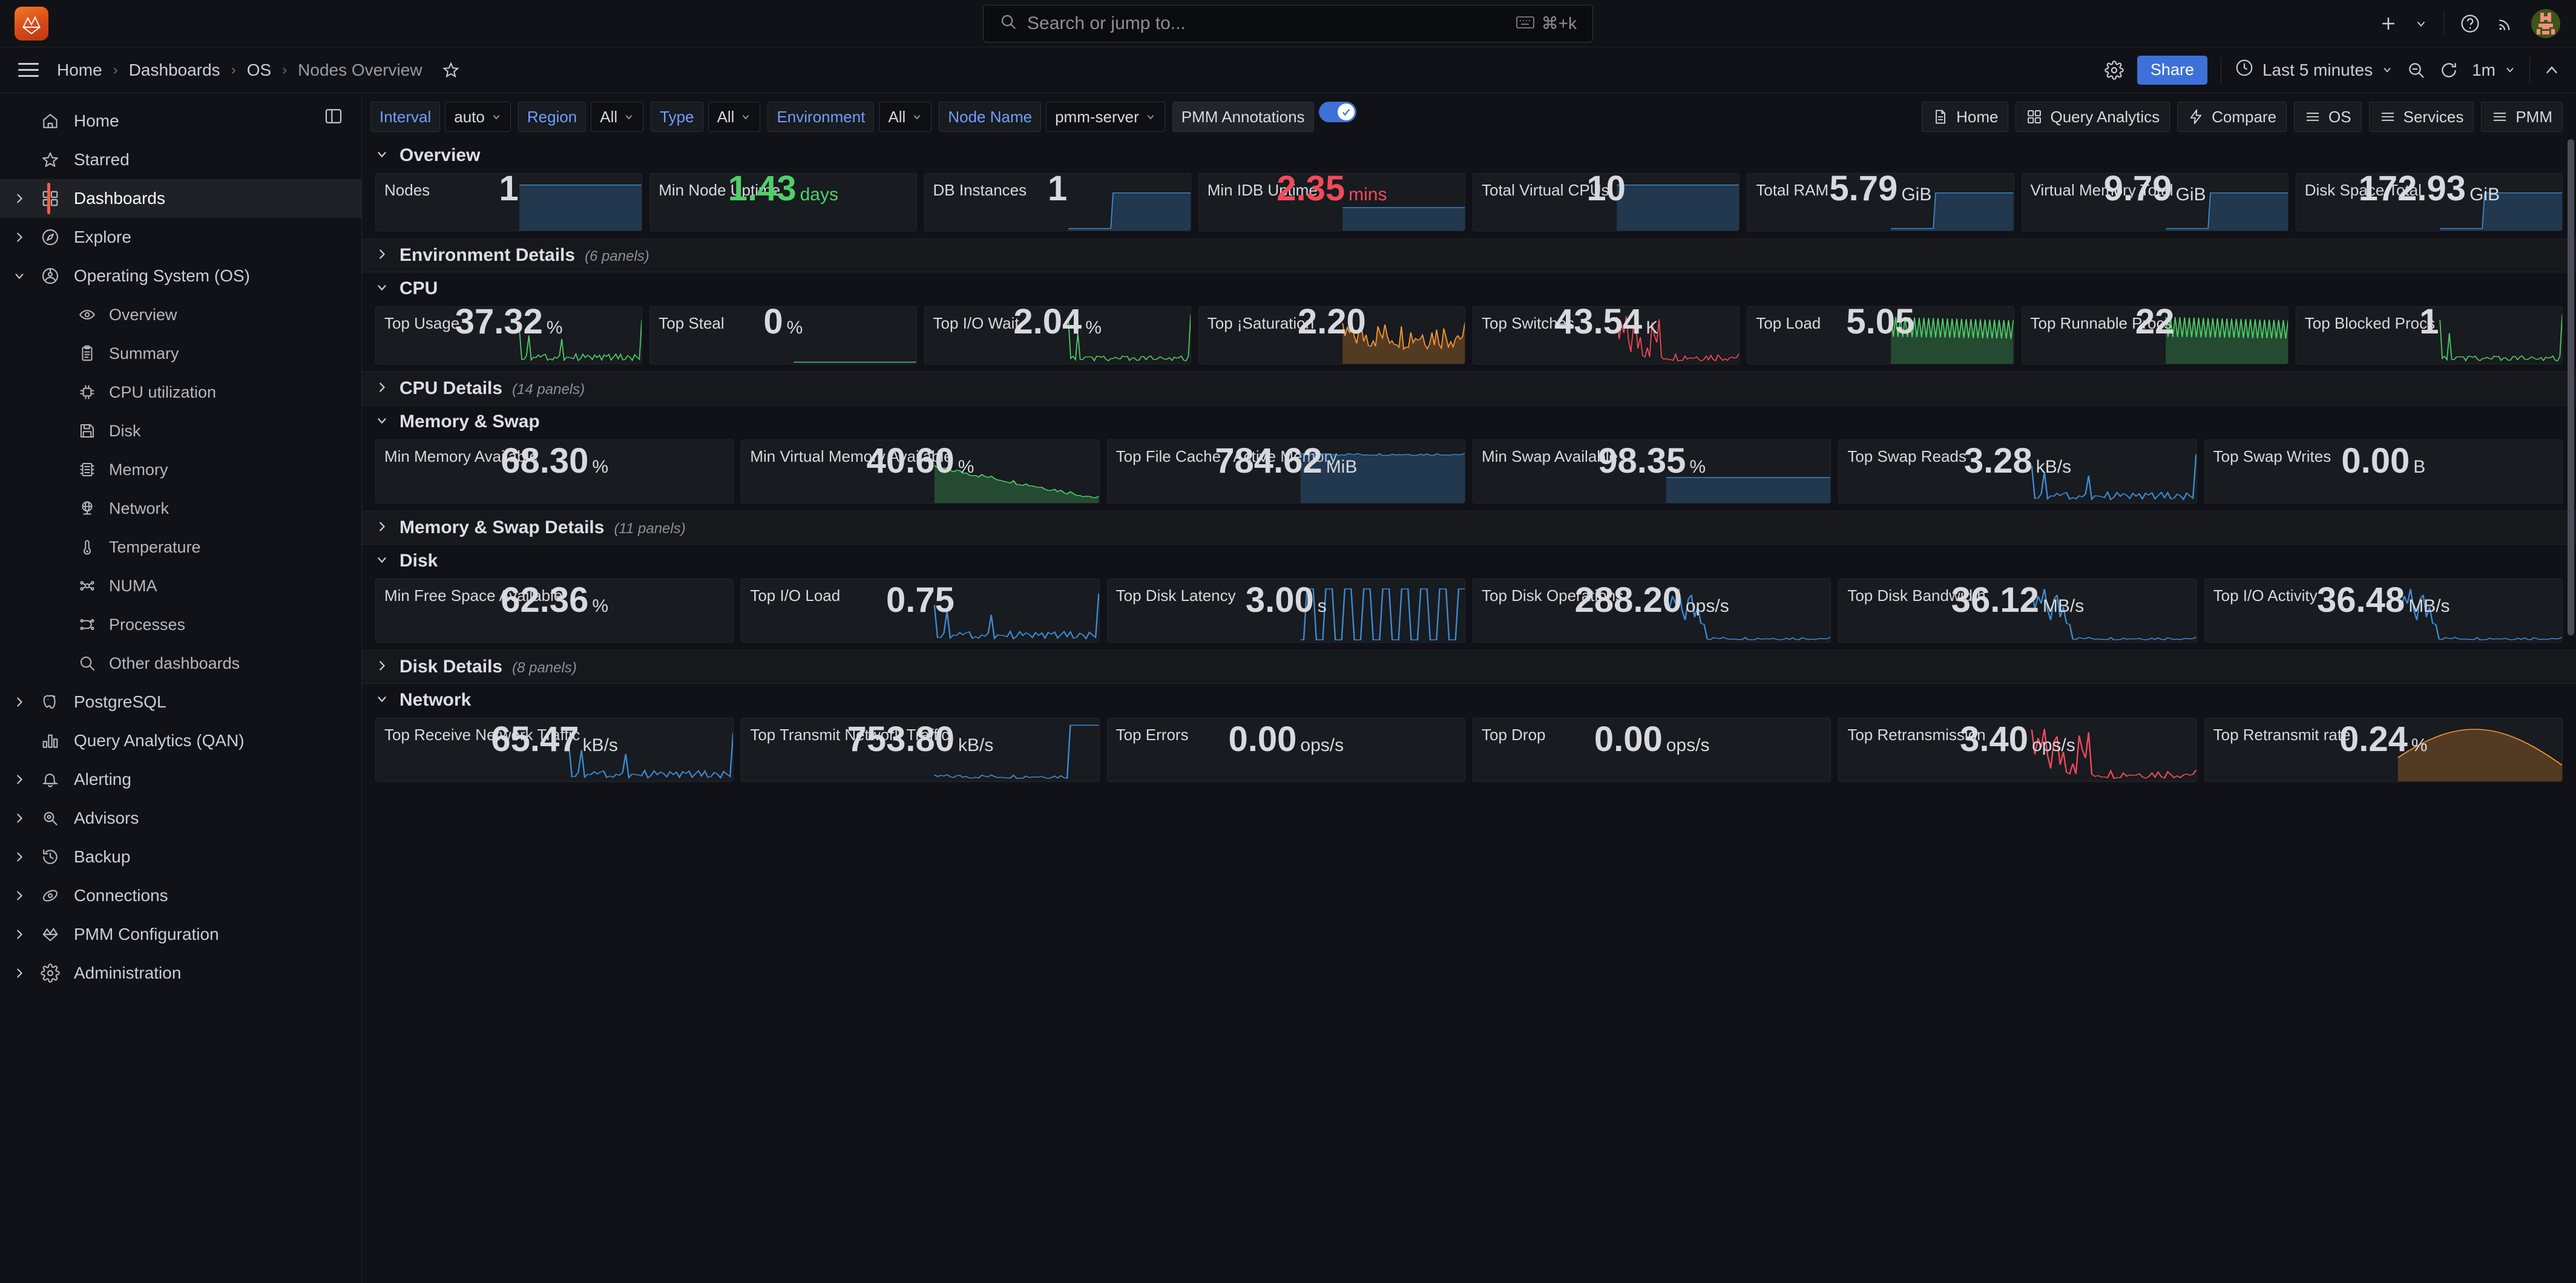 This screenshot has width=2576, height=1283. What do you see at coordinates (1057, 202) in the screenshot?
I see `stat-panel-db-instances: DB Instances 1` at bounding box center [1057, 202].